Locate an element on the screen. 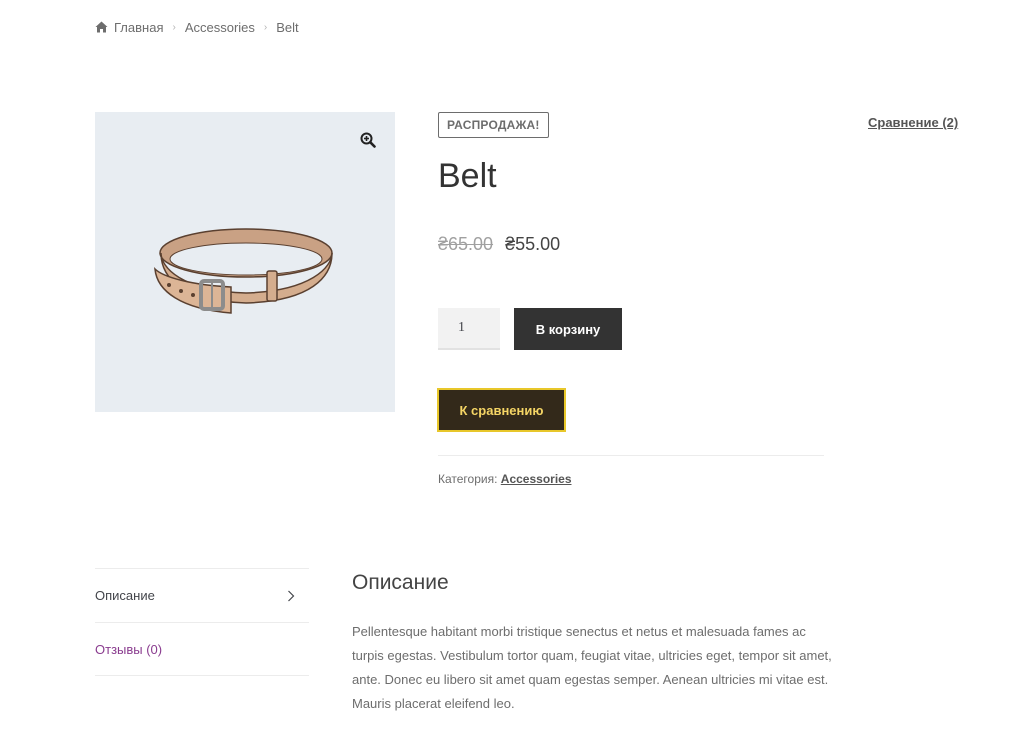 Image resolution: width=1024 pixels, height=744 pixels. add-to-cart-button: В корзину is located at coordinates (568, 329).